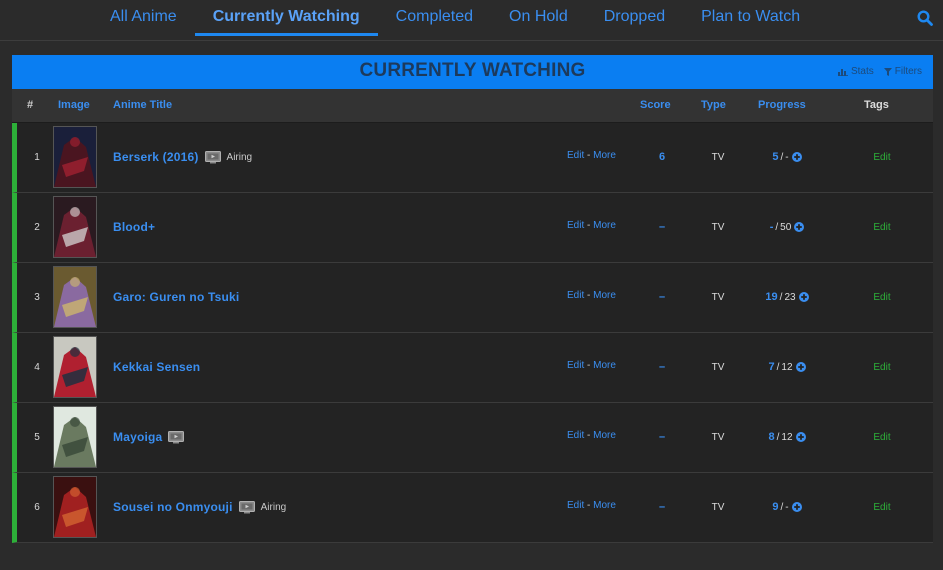 This screenshot has height=570, width=943. What do you see at coordinates (37, 437) in the screenshot?
I see `row-number: 5` at bounding box center [37, 437].